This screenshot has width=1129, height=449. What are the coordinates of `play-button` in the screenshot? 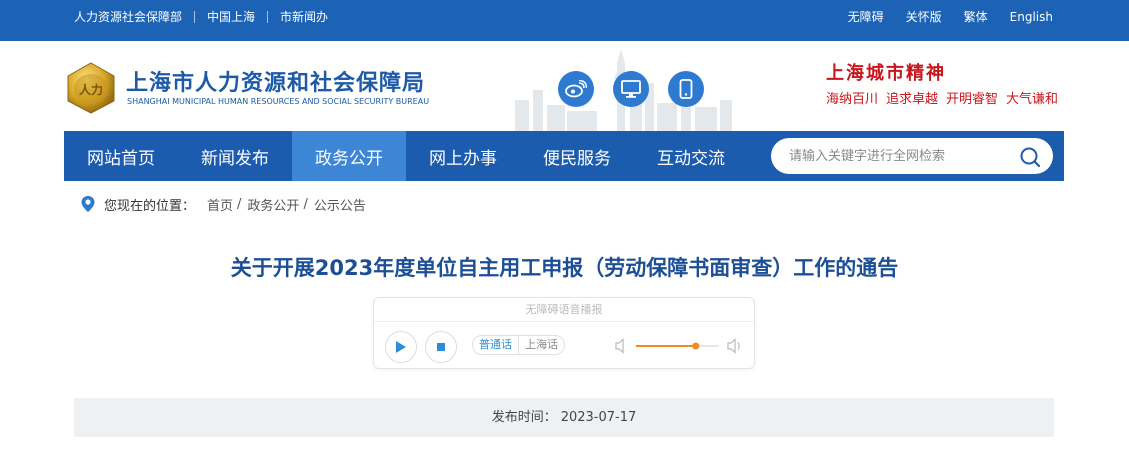 It's located at (401, 347).